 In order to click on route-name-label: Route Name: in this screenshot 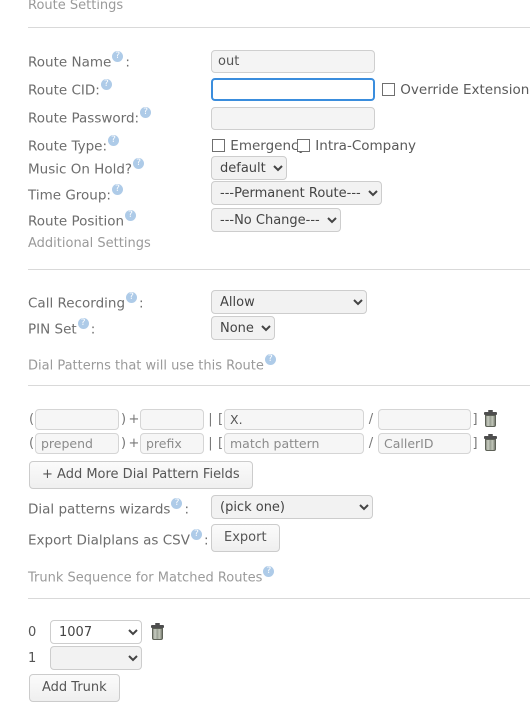, I will do `click(79, 62)`.